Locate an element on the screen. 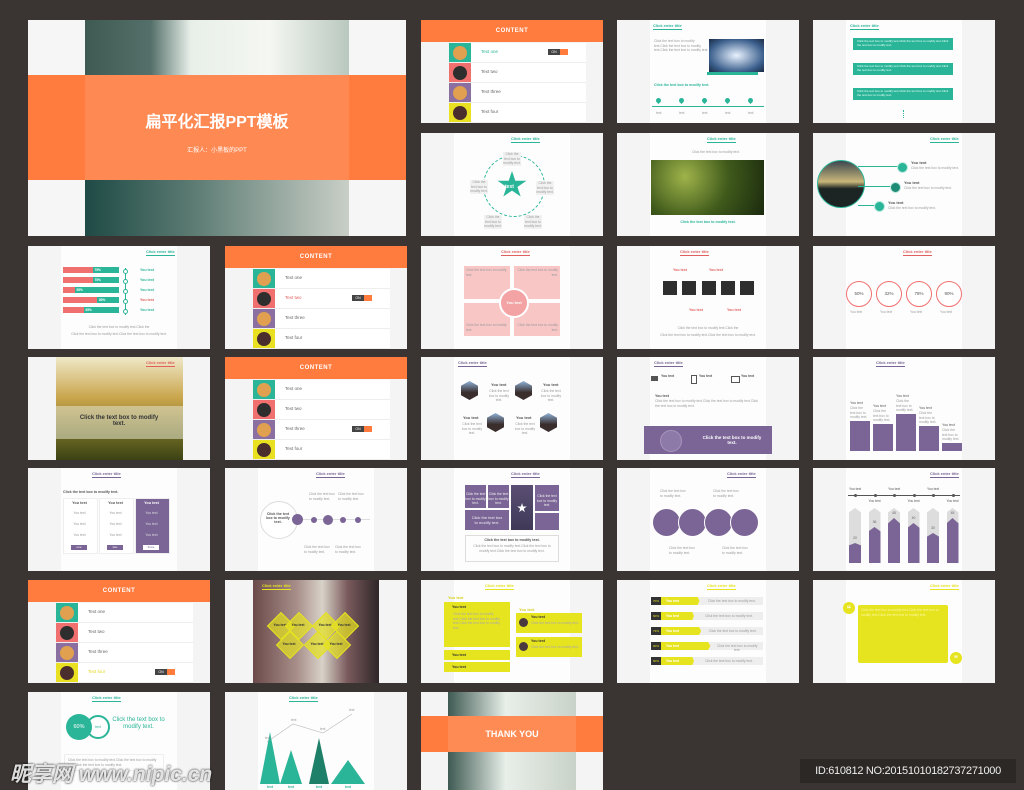 This screenshot has width=1024, height=790. bar-note: Click the text box to modify text. is located at coordinates (737, 648).